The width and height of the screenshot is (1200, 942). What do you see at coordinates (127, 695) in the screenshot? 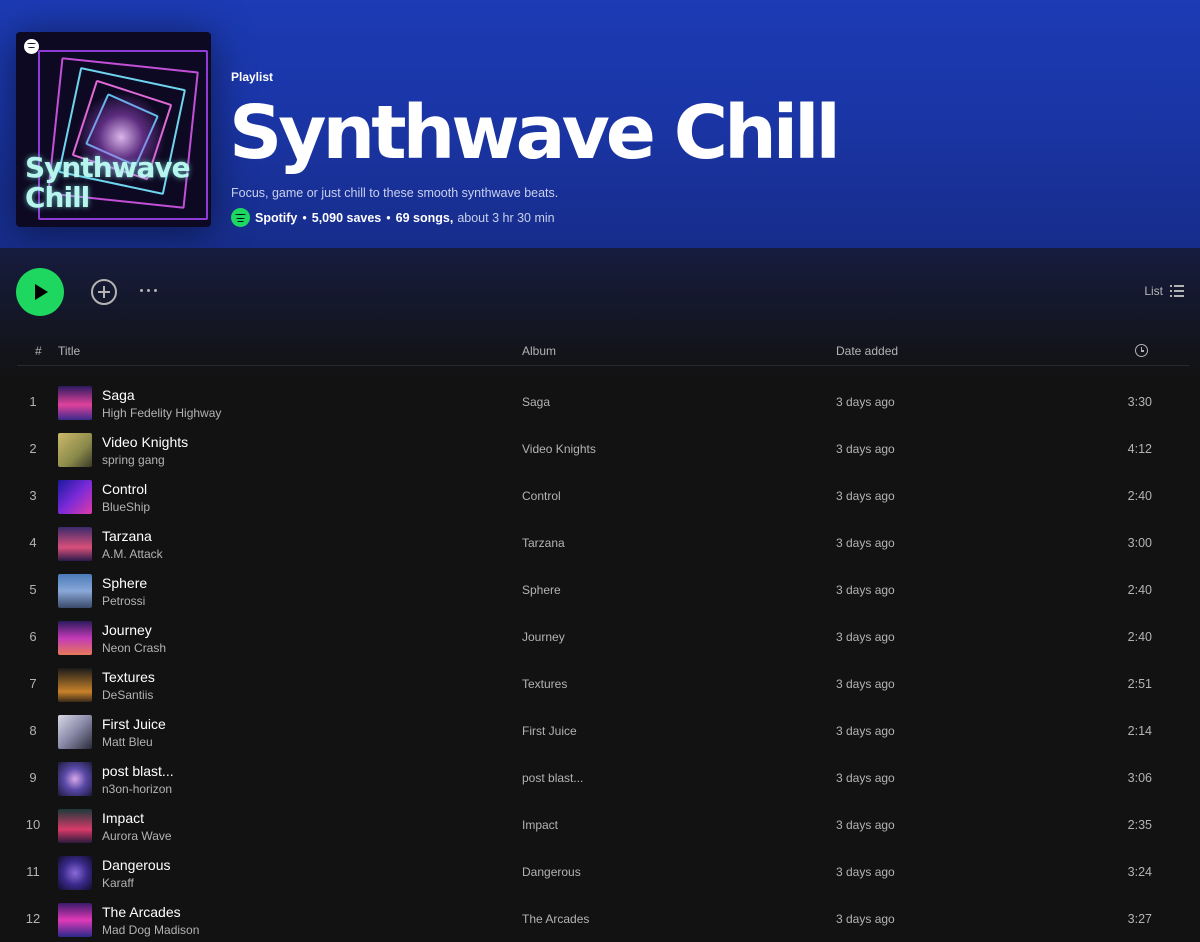
I see `track-artist: DeSantiis` at bounding box center [127, 695].